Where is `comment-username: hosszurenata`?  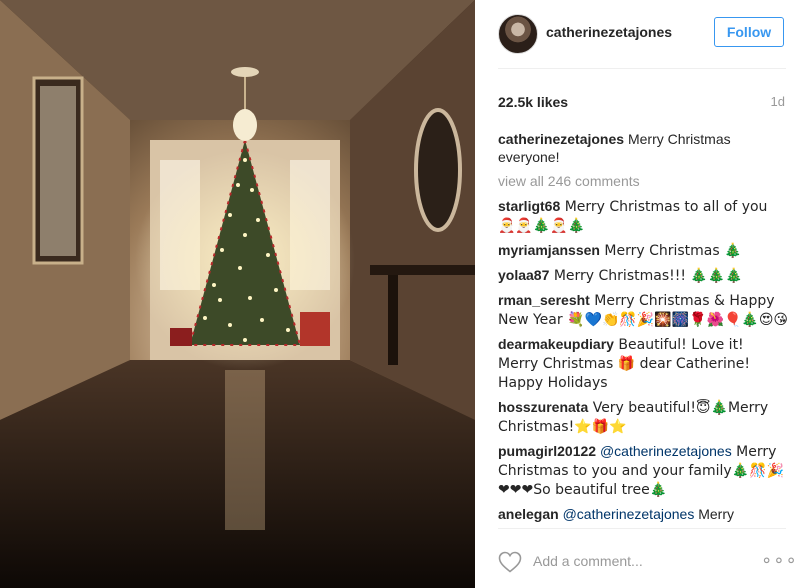 comment-username: hosszurenata is located at coordinates (543, 407).